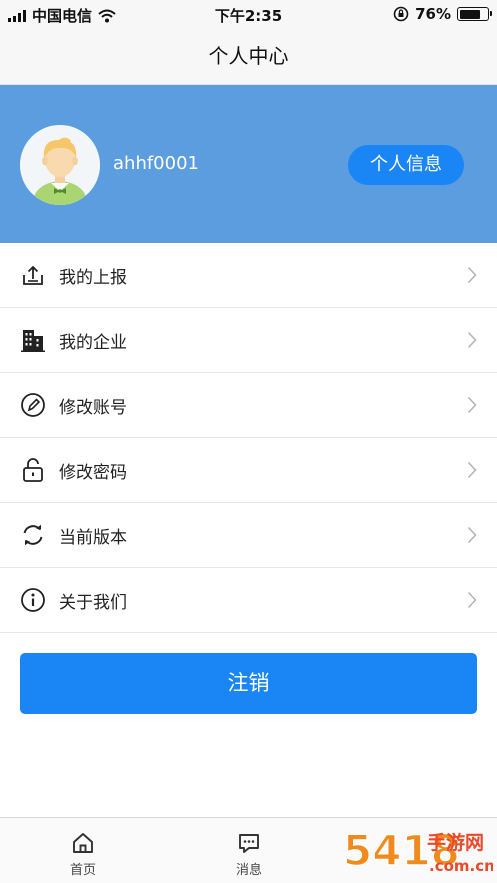  What do you see at coordinates (93, 407) in the screenshot?
I see `menu-item-label: 修改账号` at bounding box center [93, 407].